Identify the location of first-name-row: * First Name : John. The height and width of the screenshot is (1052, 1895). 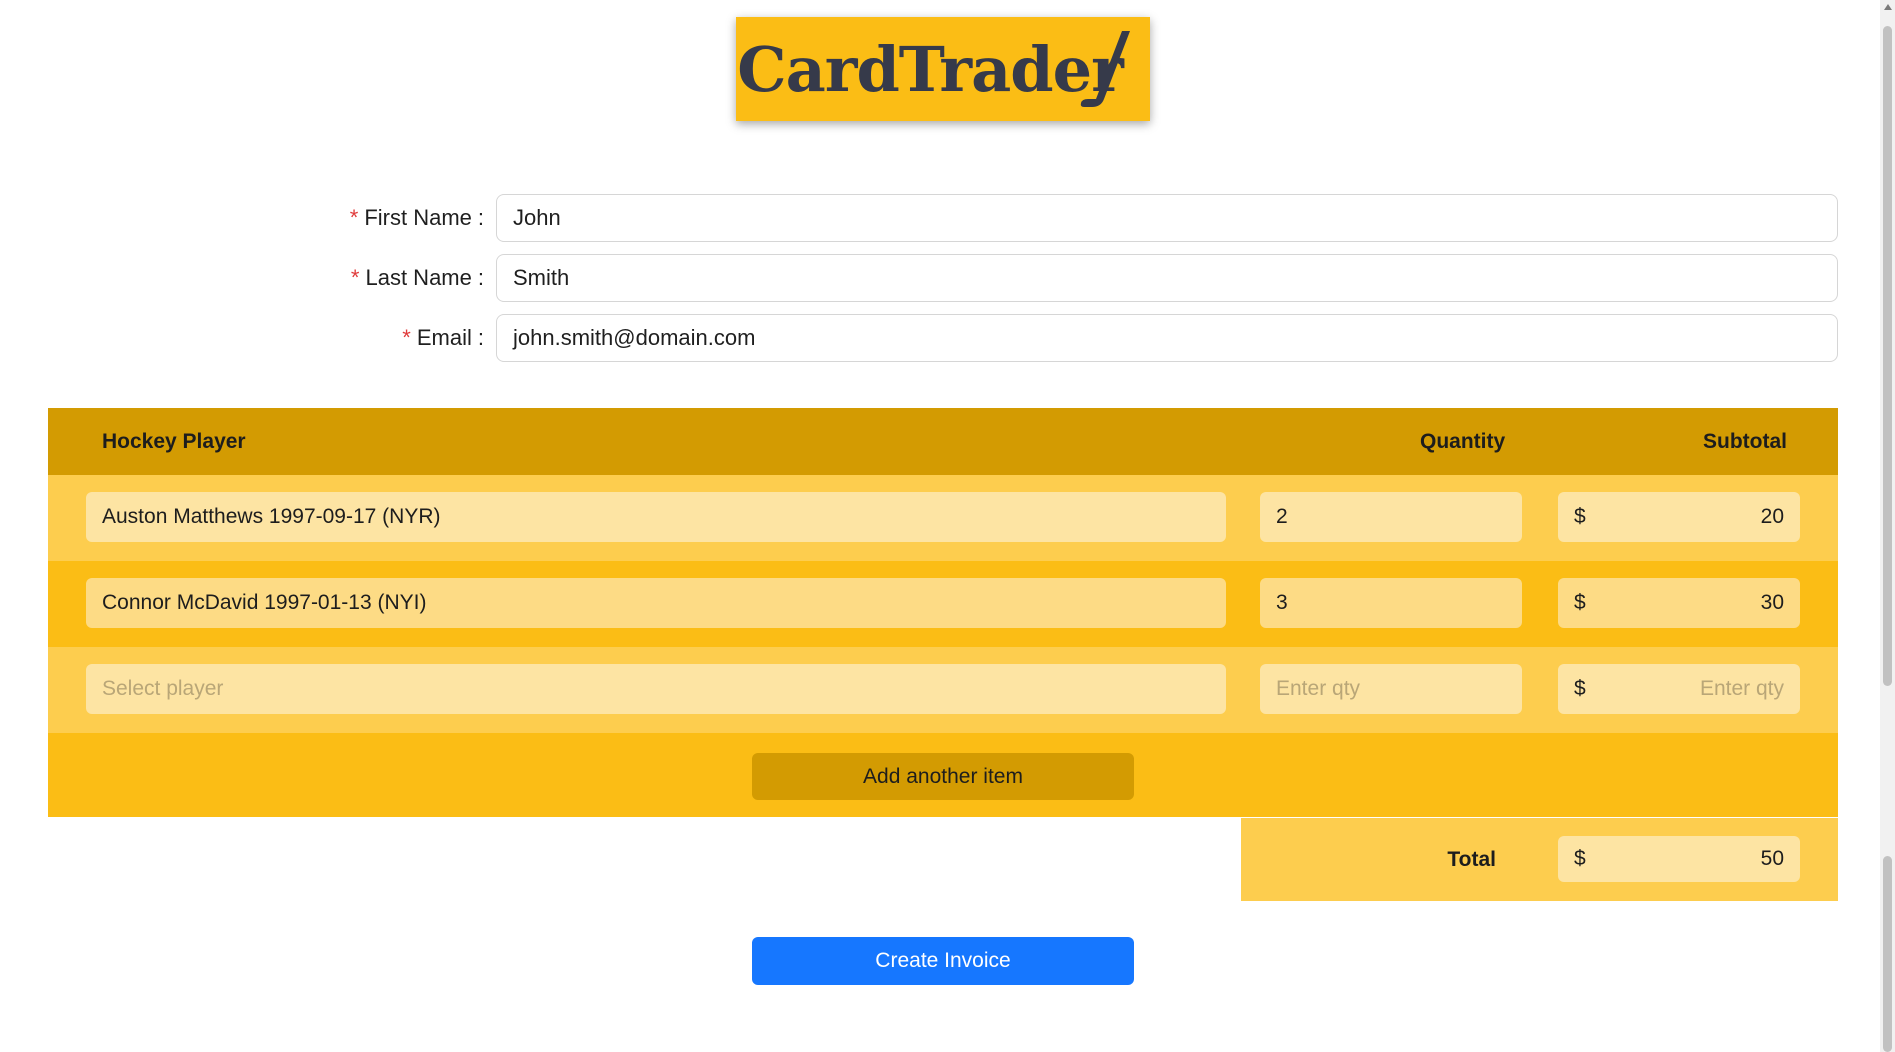
(940, 218).